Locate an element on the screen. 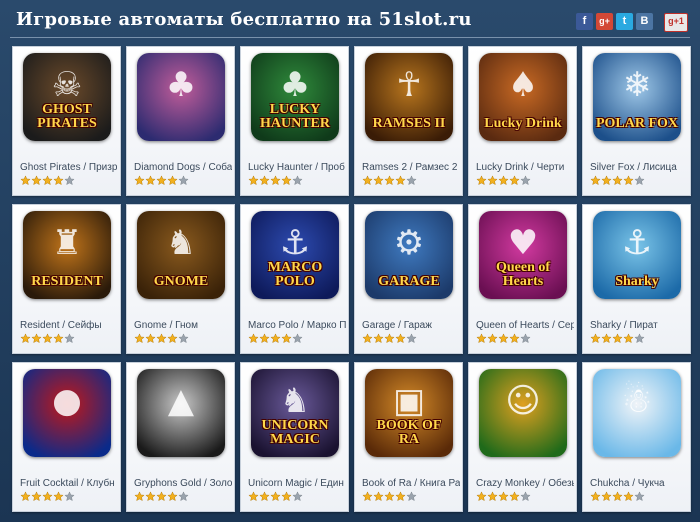 The width and height of the screenshot is (700, 522). game-thumbnail: ▲ is located at coordinates (181, 413).